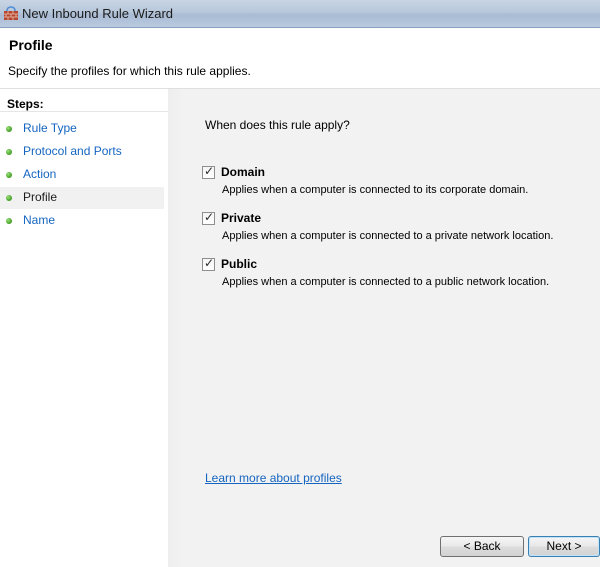 The image size is (600, 567). I want to click on profile-question: When does this rule apply?, so click(277, 125).